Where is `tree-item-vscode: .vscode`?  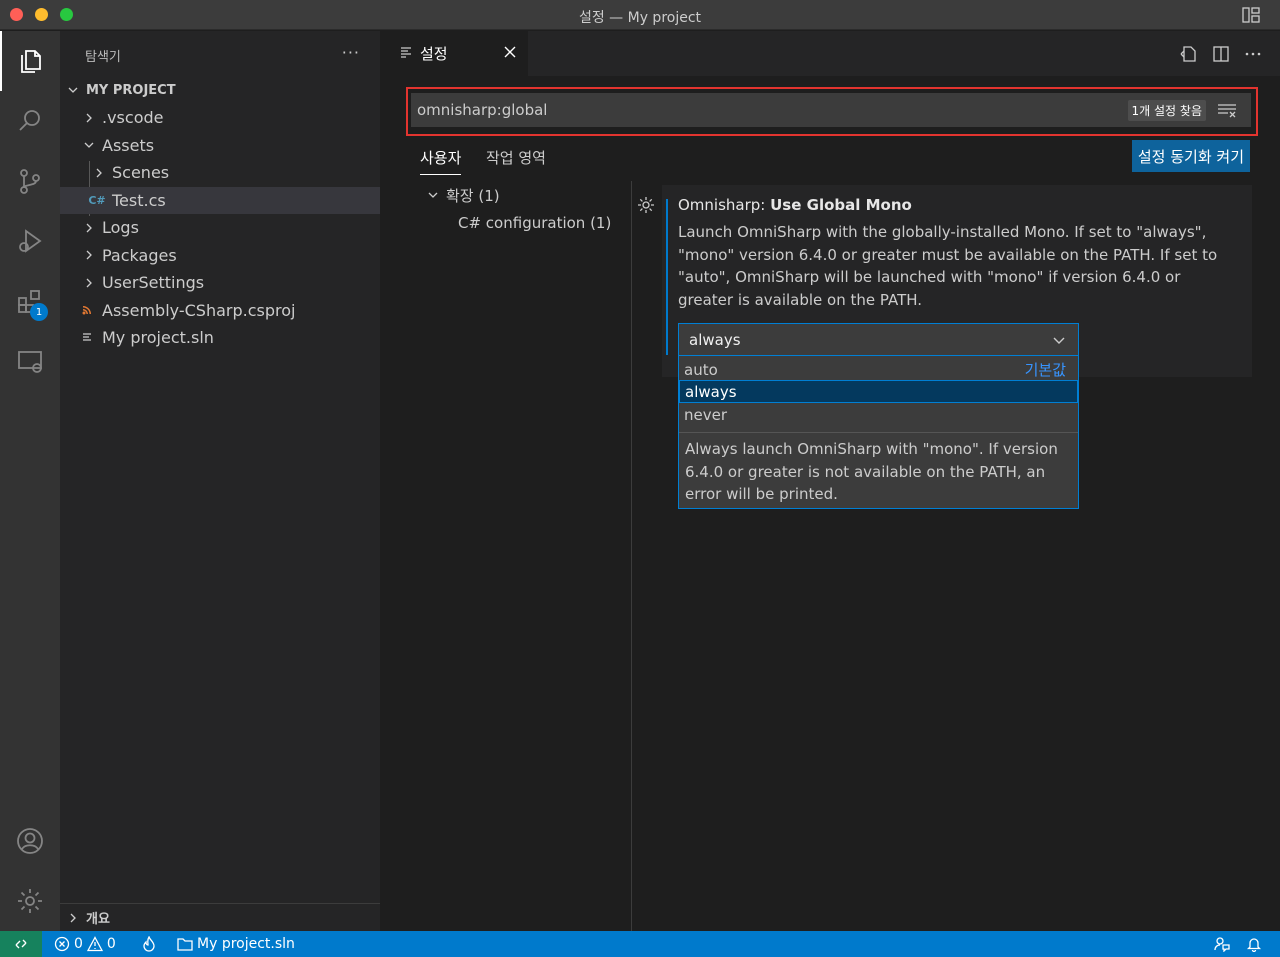 tree-item-vscode: .vscode is located at coordinates (220, 118).